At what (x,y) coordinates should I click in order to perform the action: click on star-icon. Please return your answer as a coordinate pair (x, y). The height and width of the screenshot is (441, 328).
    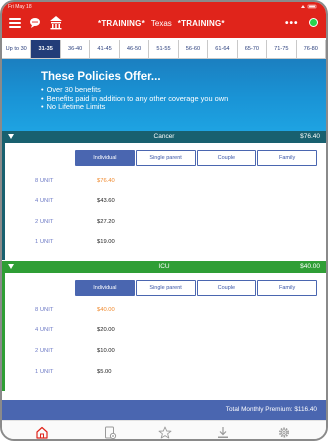
    Looking at the image, I should click on (165, 432).